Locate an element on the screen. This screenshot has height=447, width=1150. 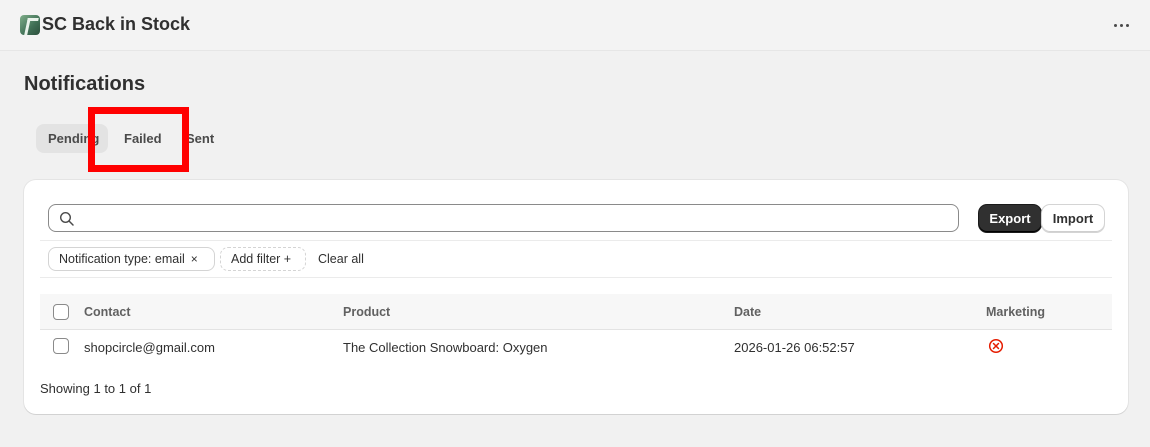
search-icon is located at coordinates (66, 218).